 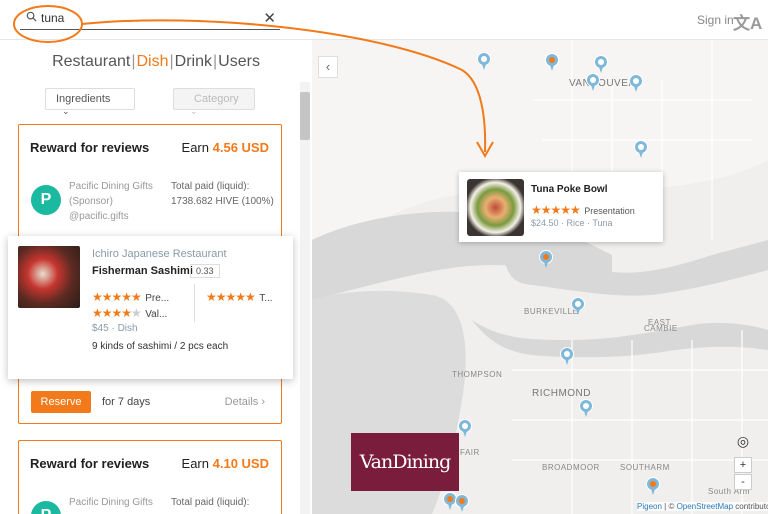 What do you see at coordinates (159, 254) in the screenshot?
I see `restaurant-name: Ichiro Japanese Restaurant` at bounding box center [159, 254].